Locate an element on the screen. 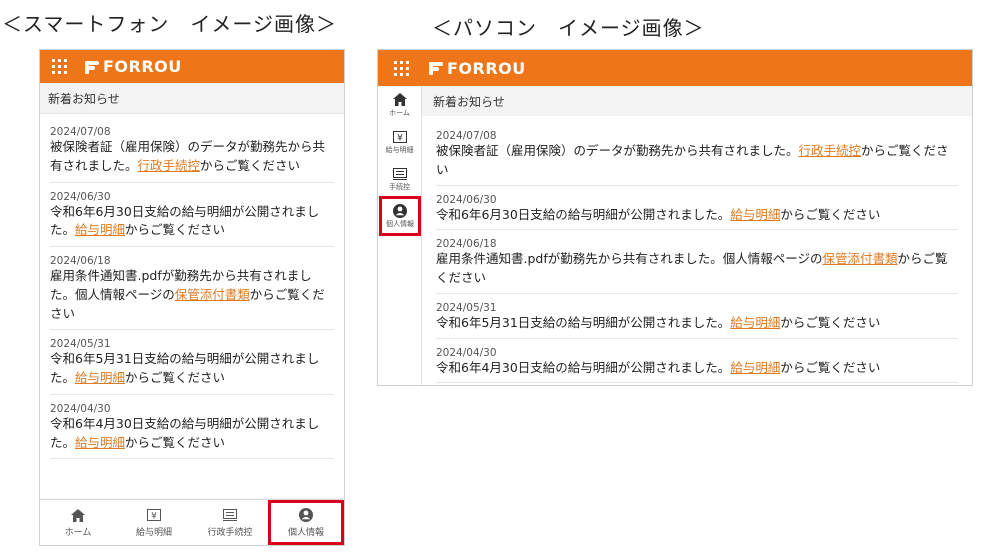  tab-home: ホーム is located at coordinates (78, 522).